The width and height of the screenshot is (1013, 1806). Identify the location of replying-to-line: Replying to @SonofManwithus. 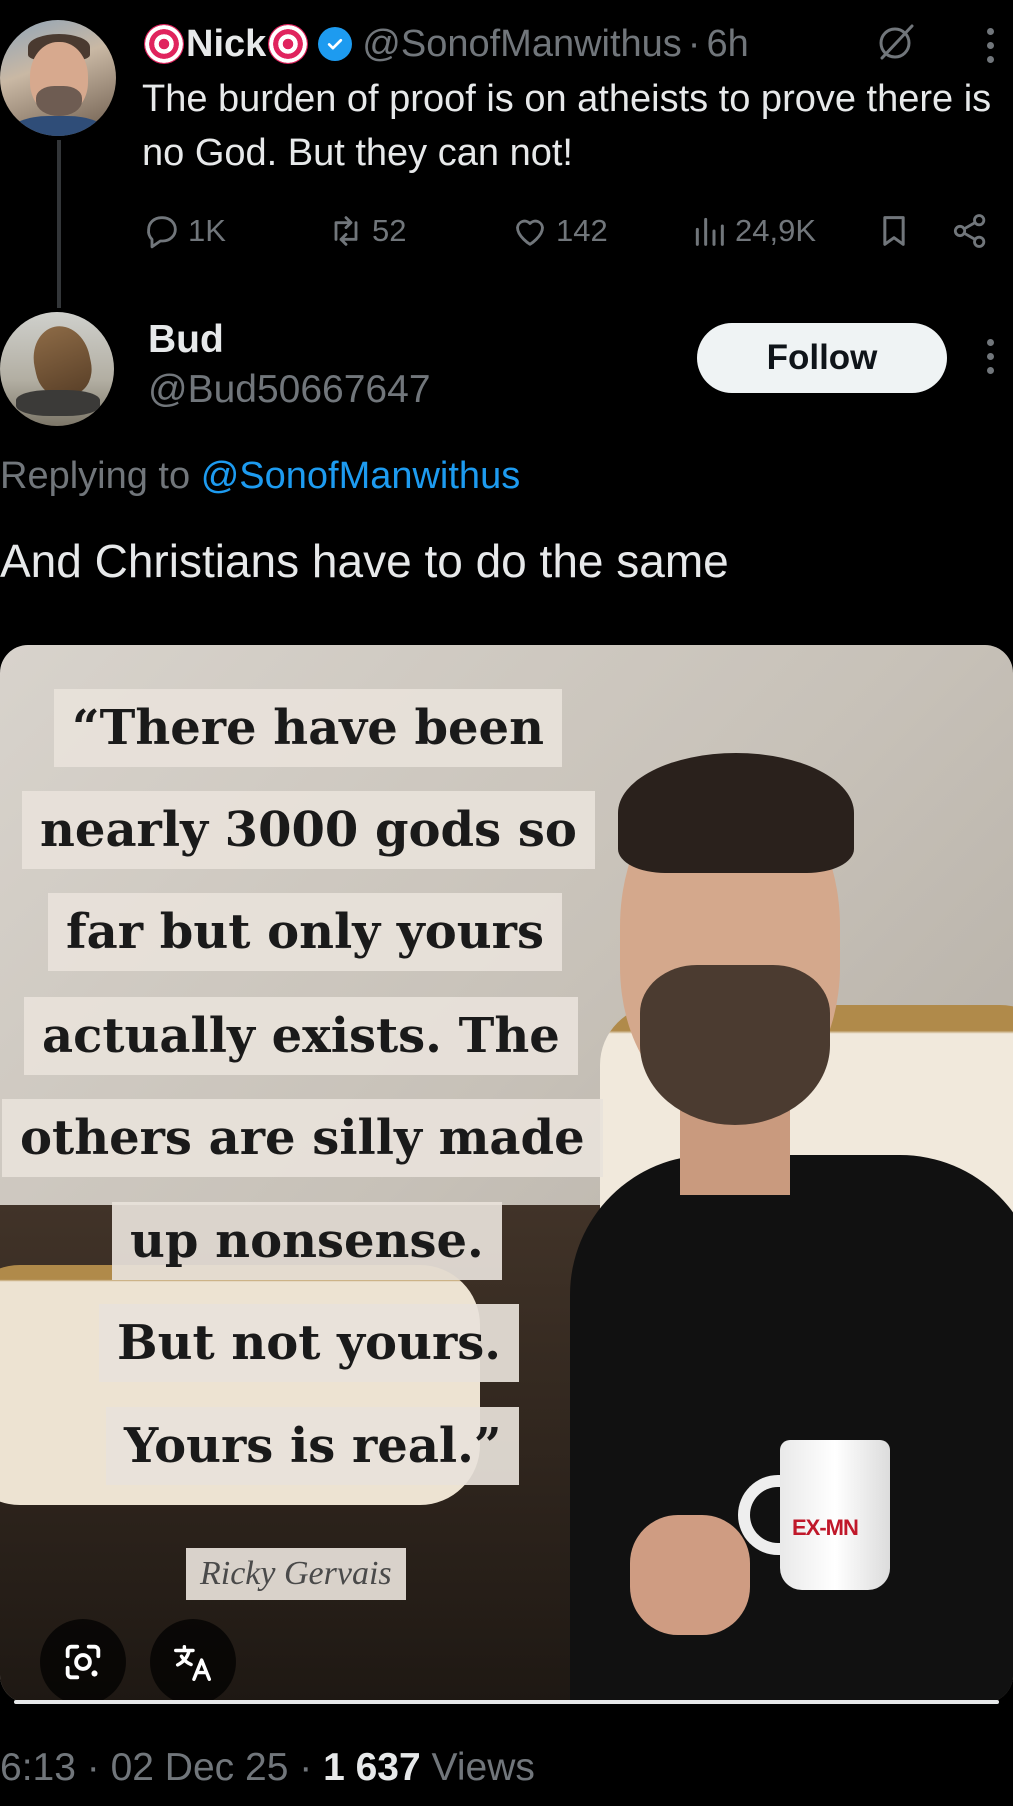
(260, 476).